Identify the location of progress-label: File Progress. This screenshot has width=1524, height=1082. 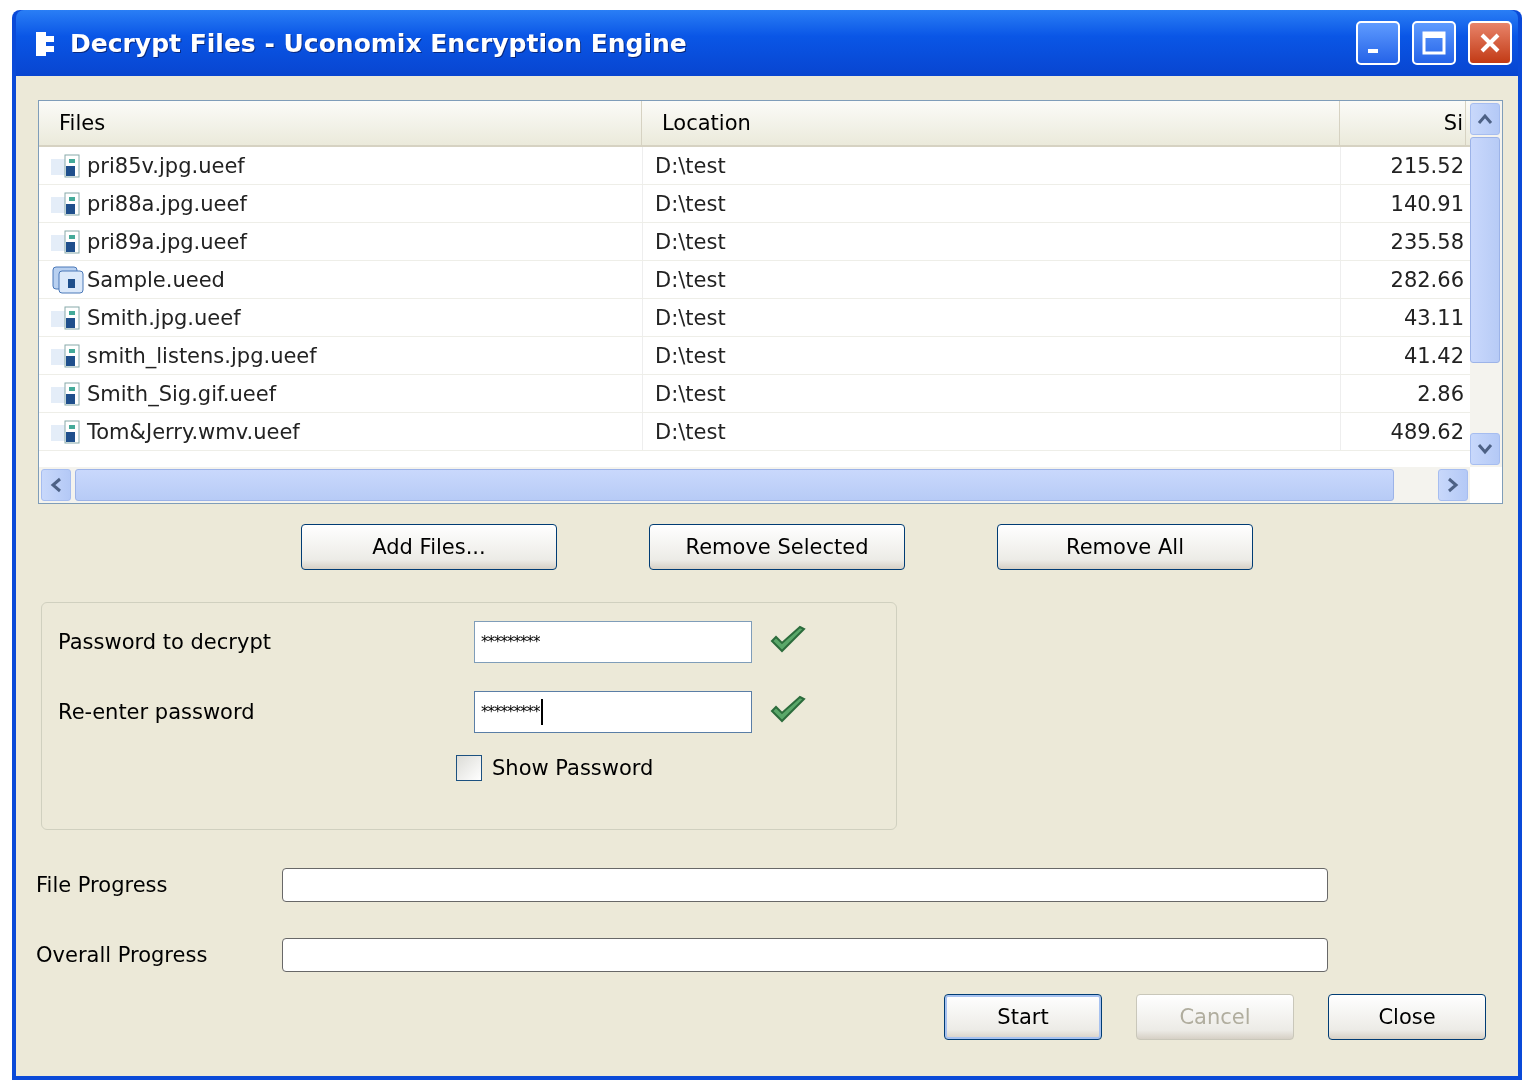
(102, 885).